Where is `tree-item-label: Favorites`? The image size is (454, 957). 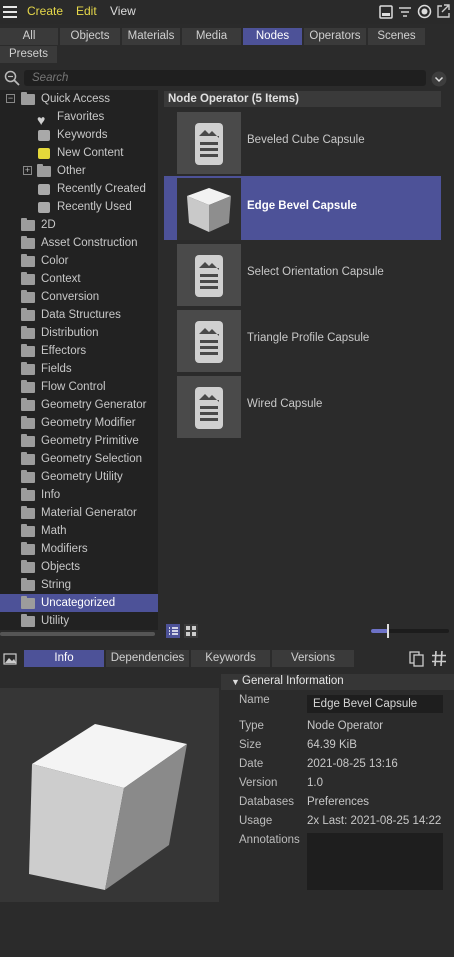
tree-item-label: Favorites is located at coordinates (81, 117).